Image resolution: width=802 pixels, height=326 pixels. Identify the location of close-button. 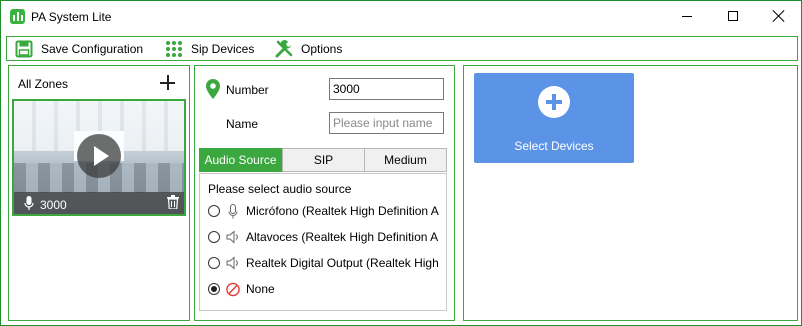
(779, 16).